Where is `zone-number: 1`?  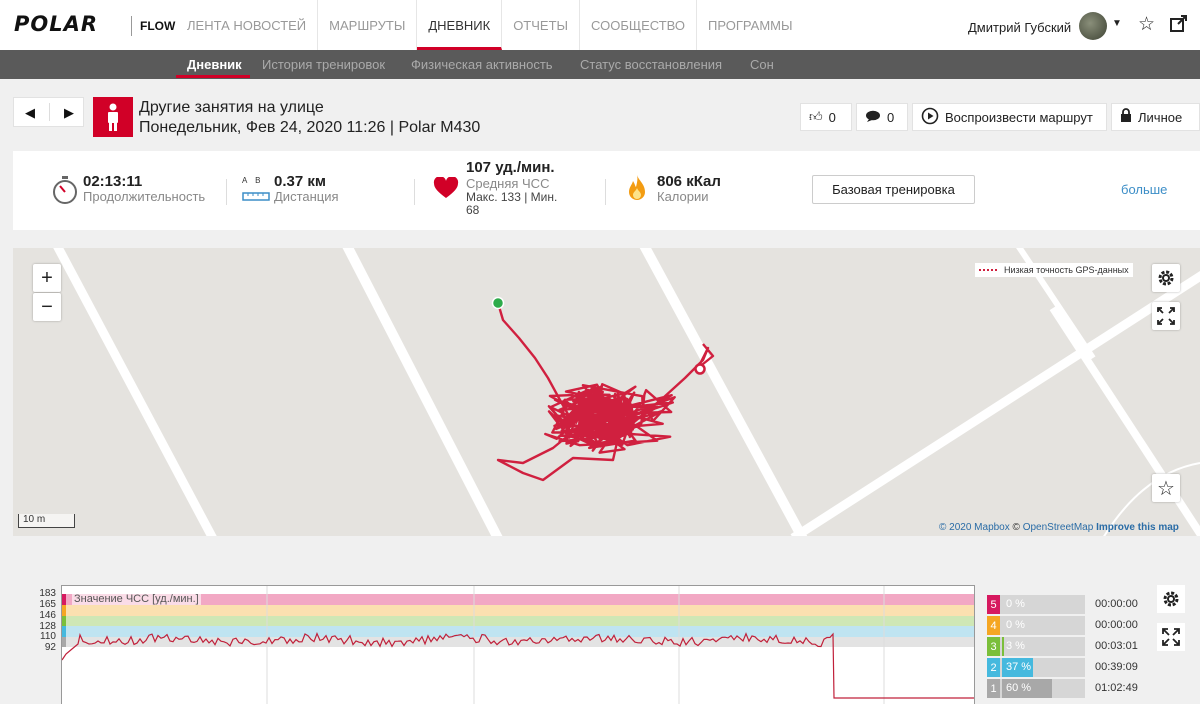 zone-number: 1 is located at coordinates (993, 688).